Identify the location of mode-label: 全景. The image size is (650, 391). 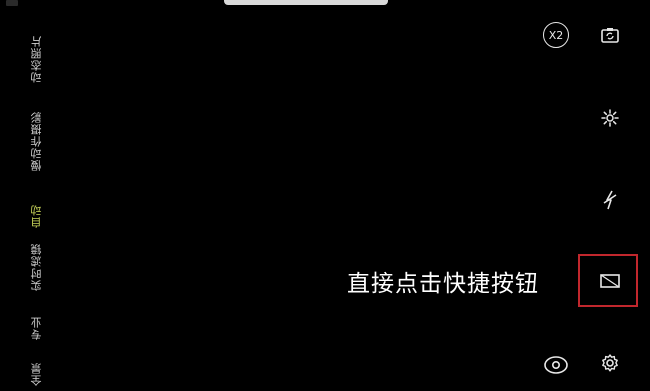
(36, 373).